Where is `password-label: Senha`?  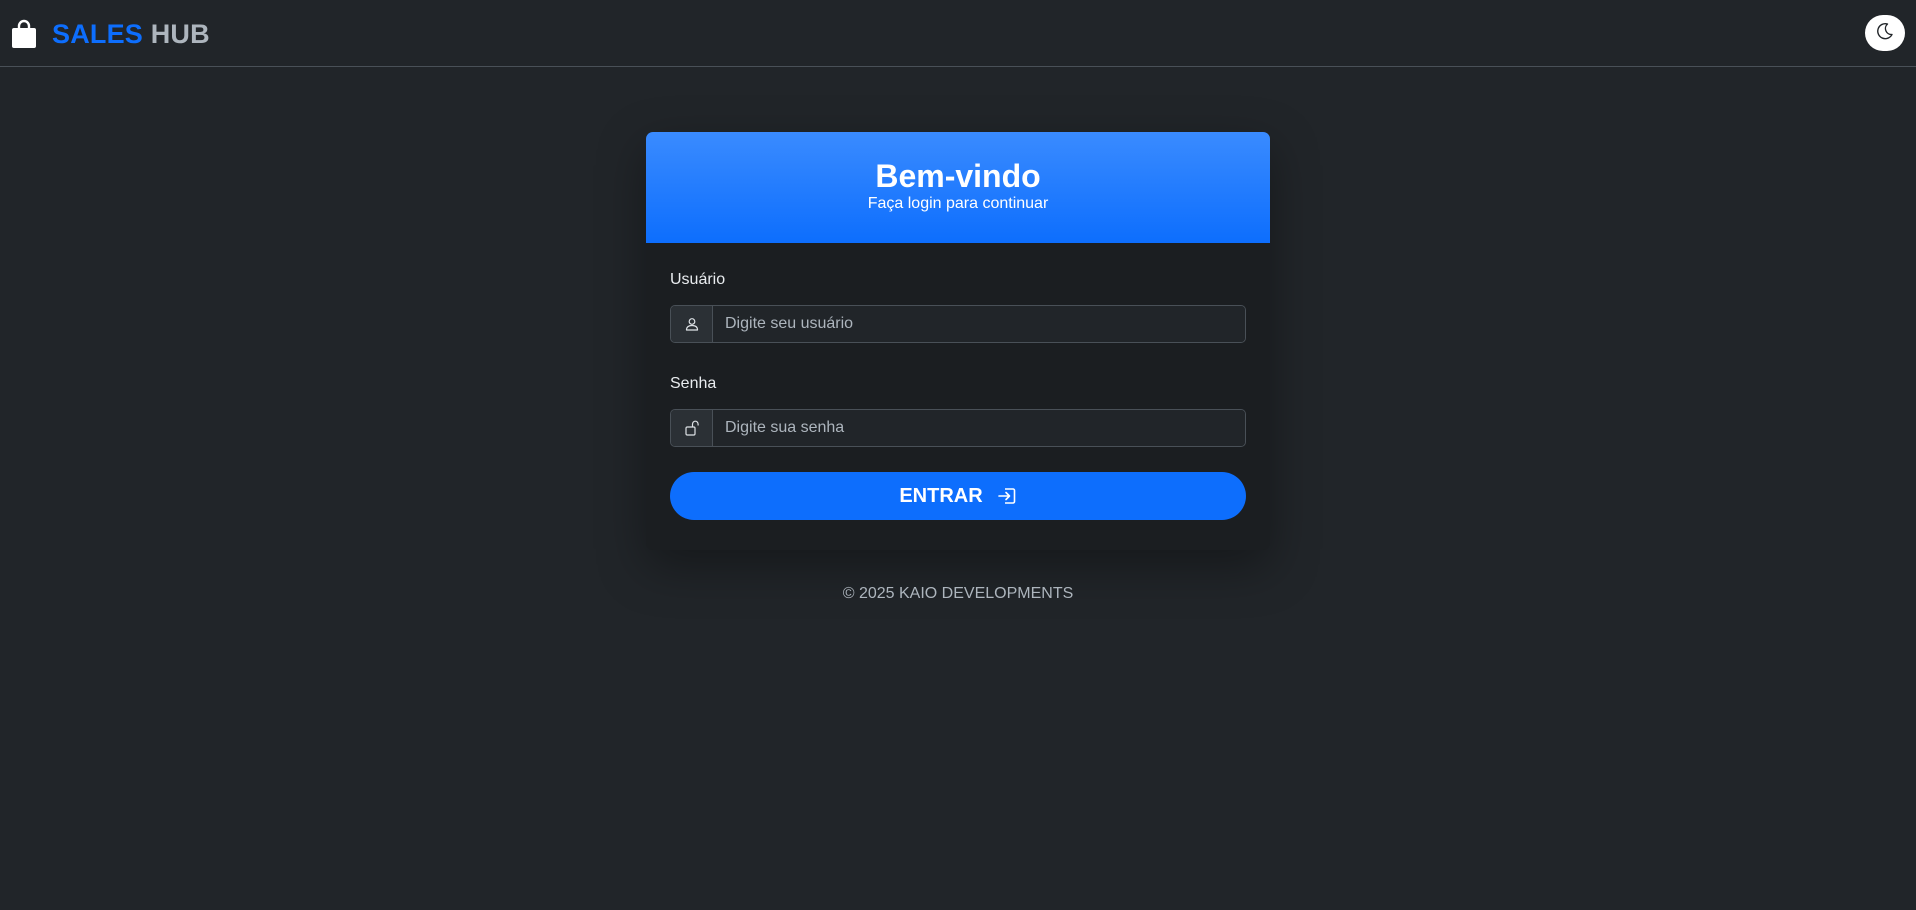
password-label: Senha is located at coordinates (693, 383).